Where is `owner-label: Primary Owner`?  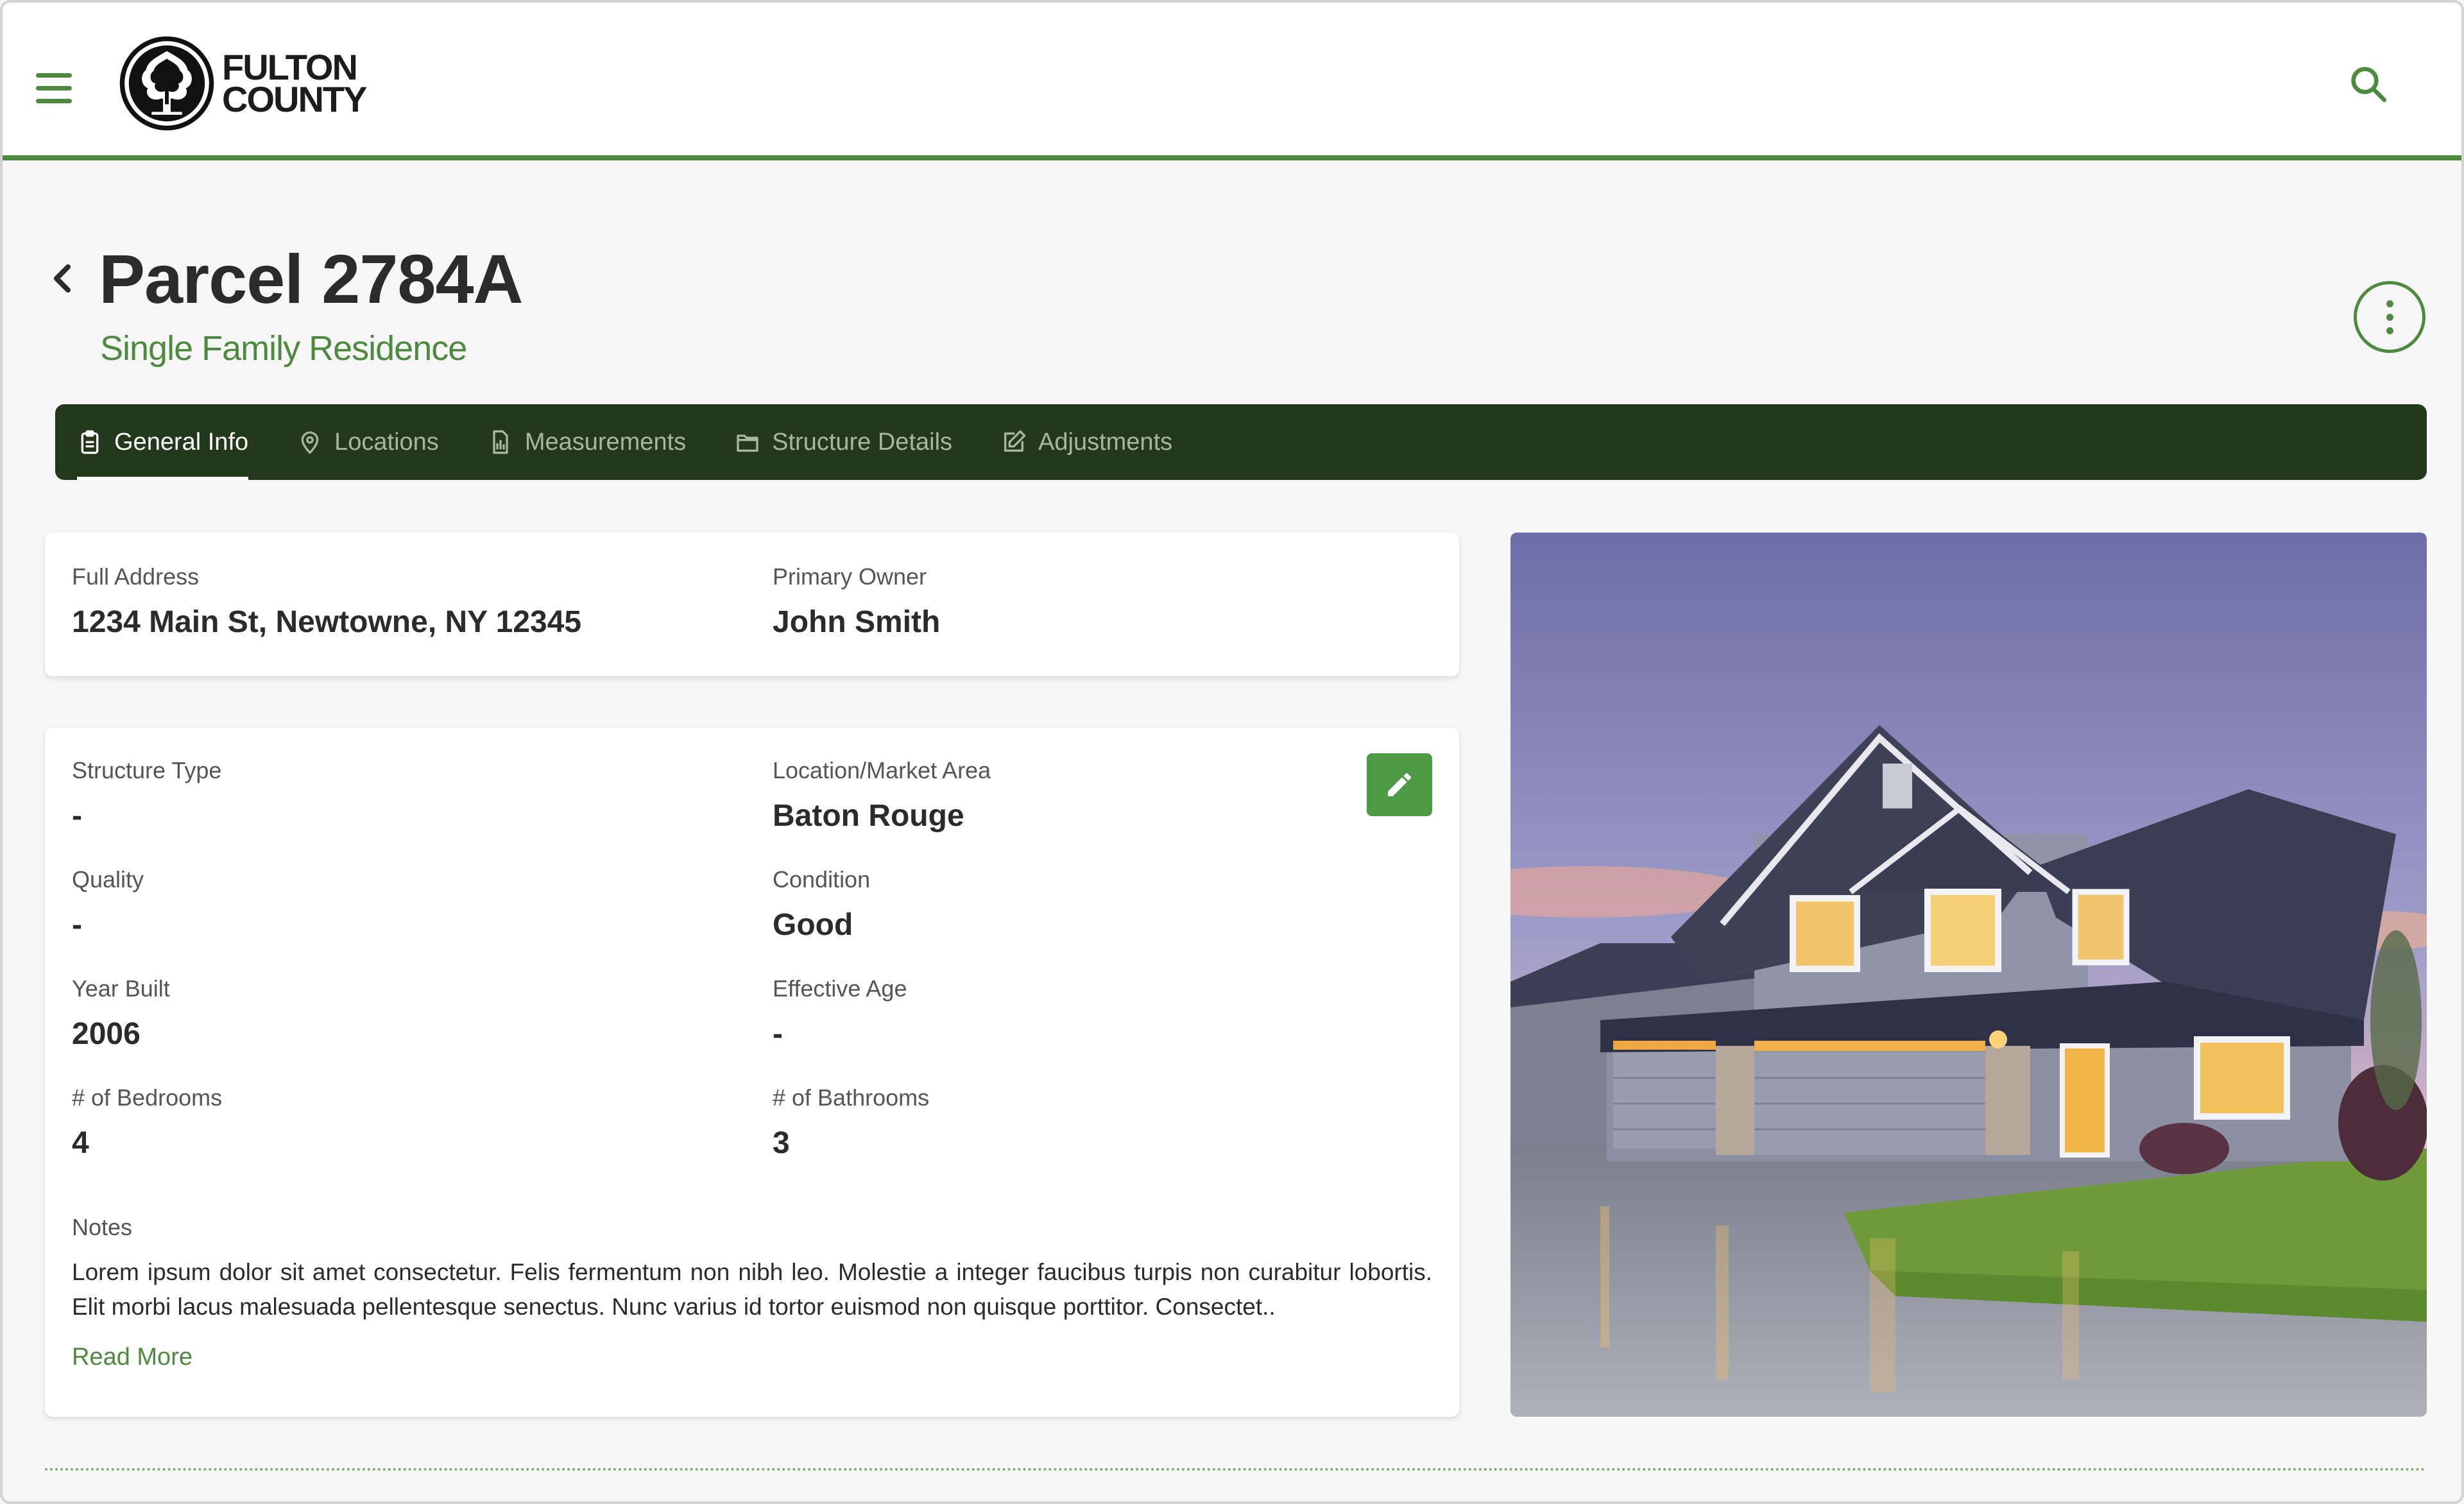 owner-label: Primary Owner is located at coordinates (850, 576).